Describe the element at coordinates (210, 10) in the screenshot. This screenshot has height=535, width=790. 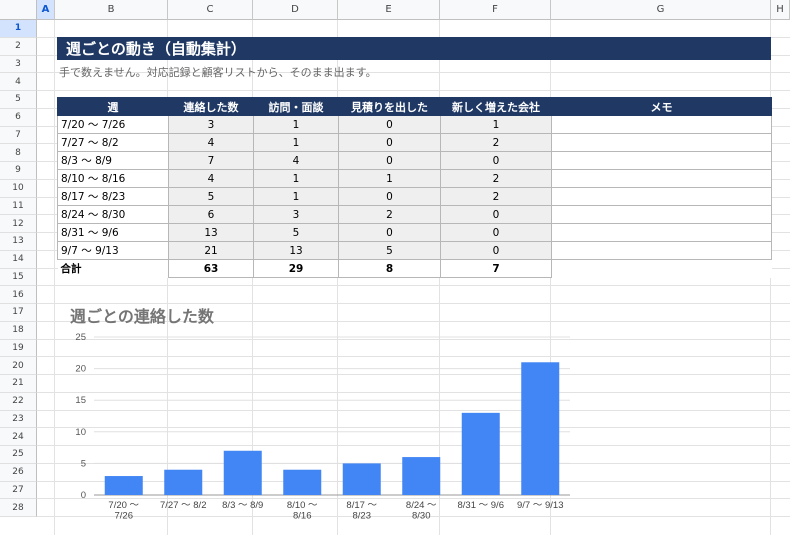
I see `column-header-c: C` at that location.